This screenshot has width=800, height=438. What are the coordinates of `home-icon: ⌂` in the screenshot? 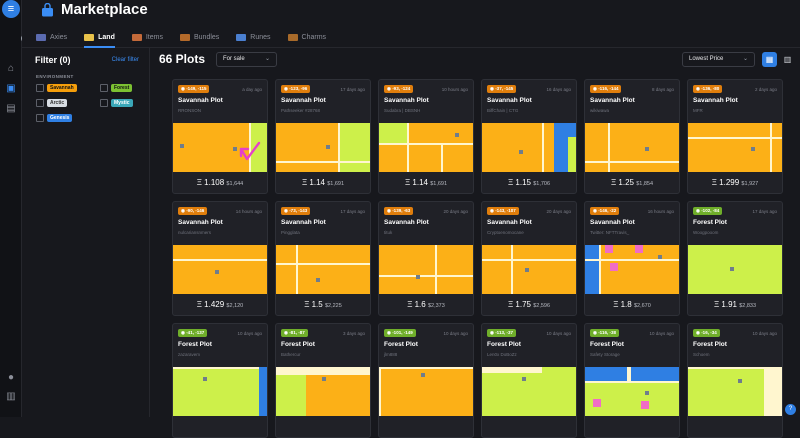 It's located at (11, 69).